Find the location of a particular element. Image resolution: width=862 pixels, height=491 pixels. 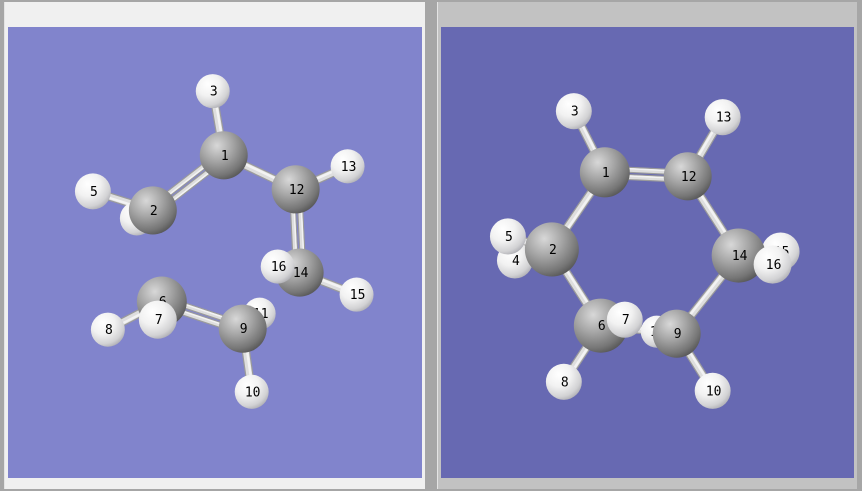

window-titlebar-2: 2. Title Card Required is located at coordinates (647, 16).